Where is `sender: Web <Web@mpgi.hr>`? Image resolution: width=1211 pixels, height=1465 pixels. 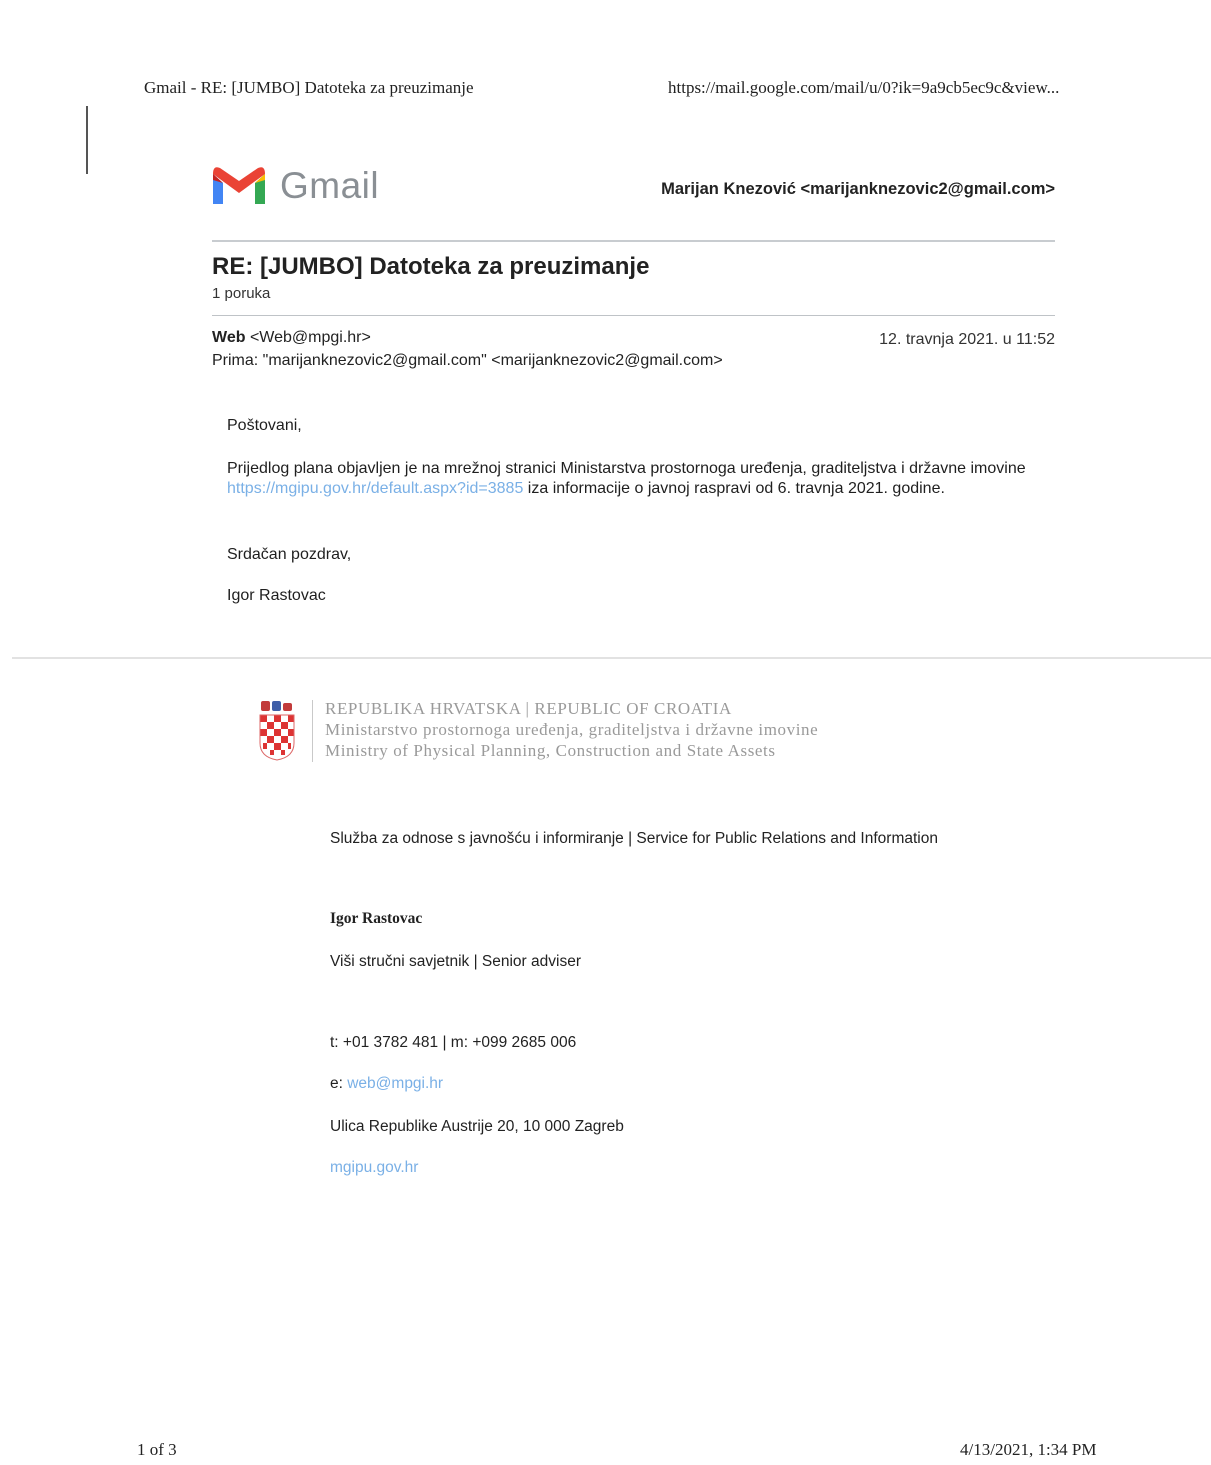 sender: Web <Web@mpgi.hr> is located at coordinates (291, 338).